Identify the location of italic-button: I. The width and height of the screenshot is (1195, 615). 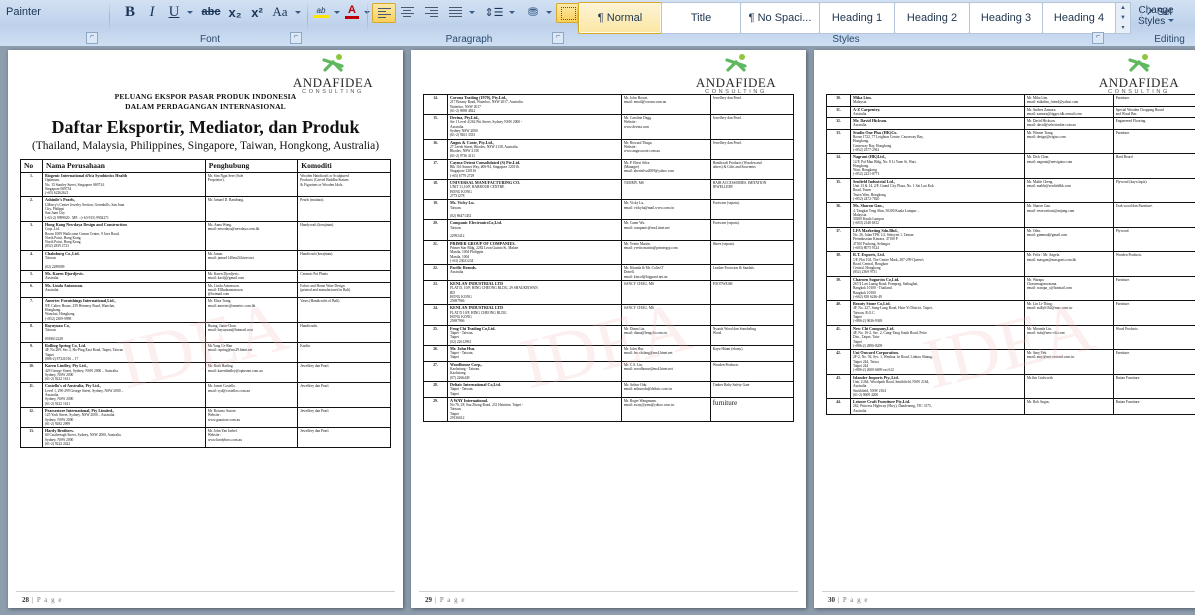
(152, 12).